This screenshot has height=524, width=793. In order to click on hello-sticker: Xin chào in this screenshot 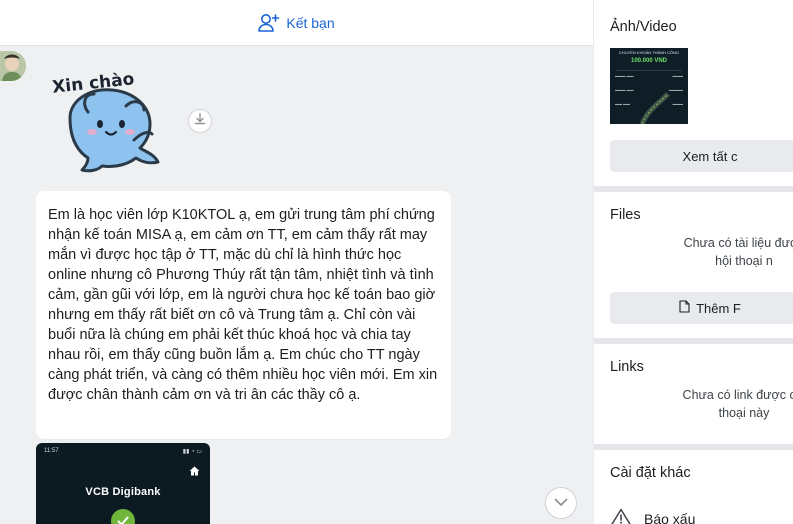, I will do `click(108, 121)`.